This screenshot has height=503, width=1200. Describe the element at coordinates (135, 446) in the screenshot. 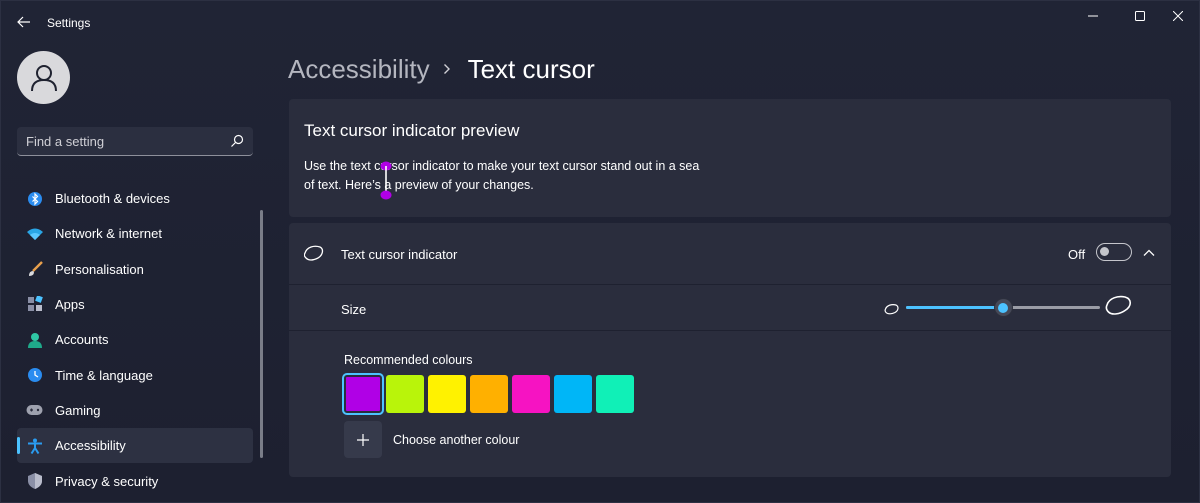

I see `sidebar-item-accessibility: Accessibility` at that location.